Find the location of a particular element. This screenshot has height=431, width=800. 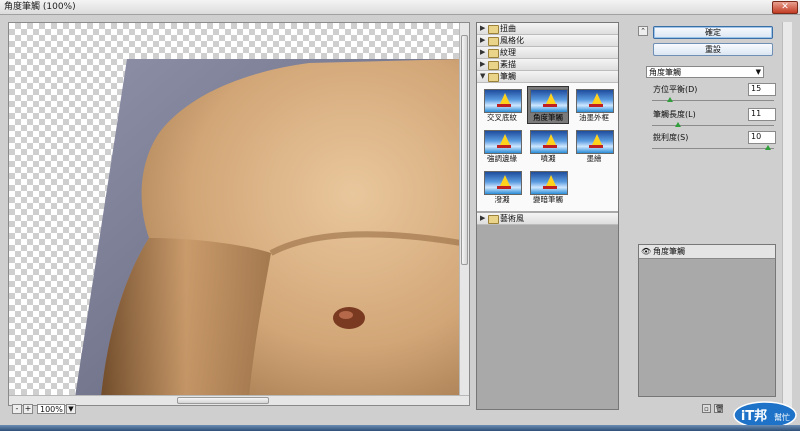

stroke-length-slider-track is located at coordinates (713, 125).